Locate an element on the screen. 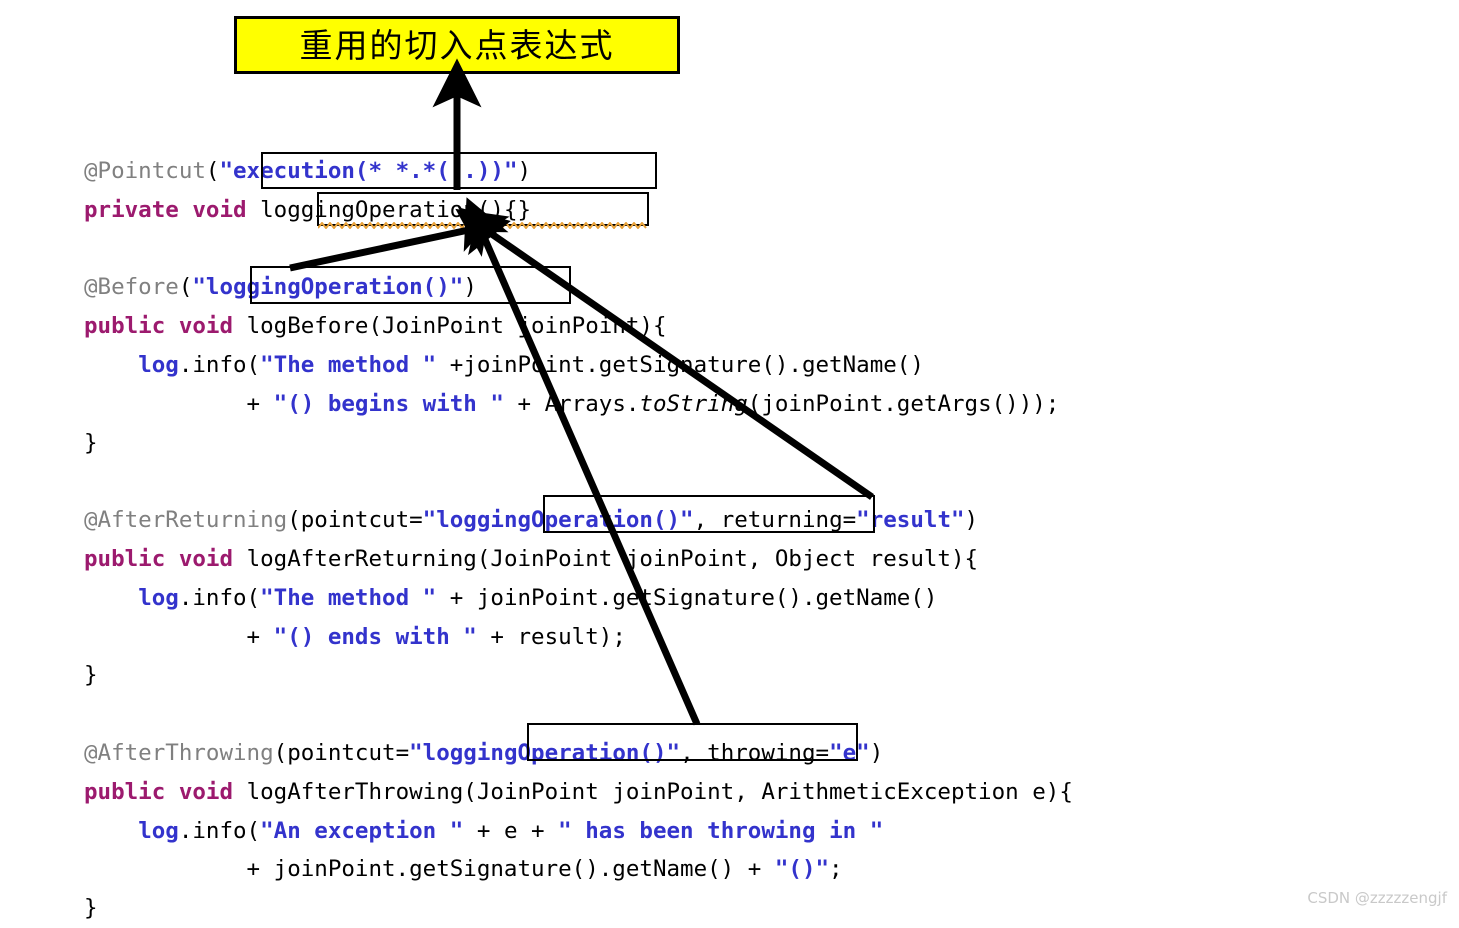  code-token: "e" is located at coordinates (849, 752).